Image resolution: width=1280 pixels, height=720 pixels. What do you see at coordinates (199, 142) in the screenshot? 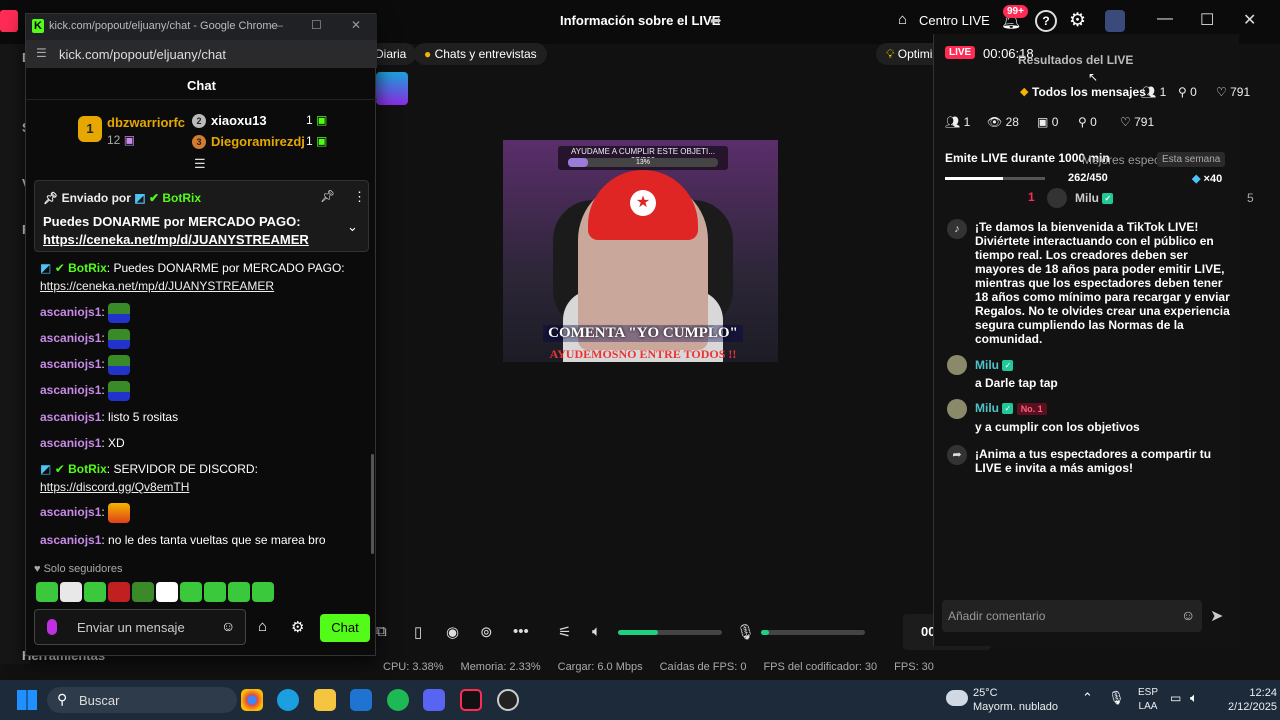
I see `bronze-medal-icon: 3` at bounding box center [199, 142].